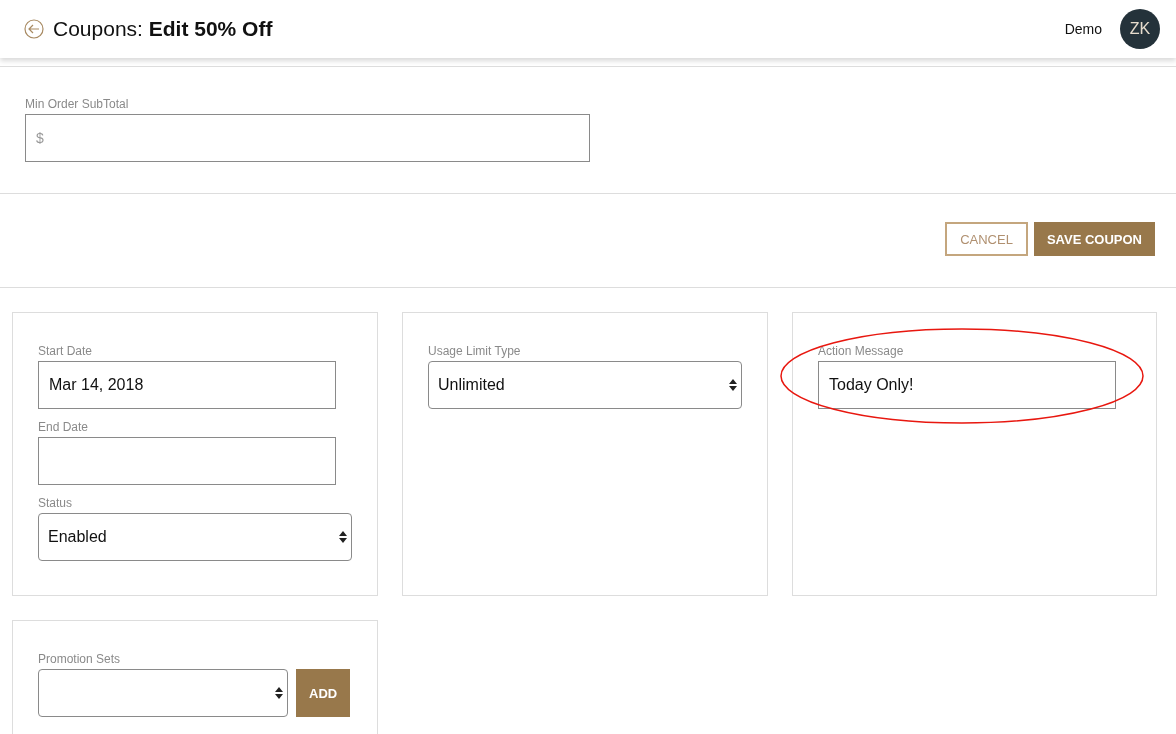 Image resolution: width=1176 pixels, height=734 pixels. Describe the element at coordinates (79, 659) in the screenshot. I see `field-label: Promotion Sets` at that location.